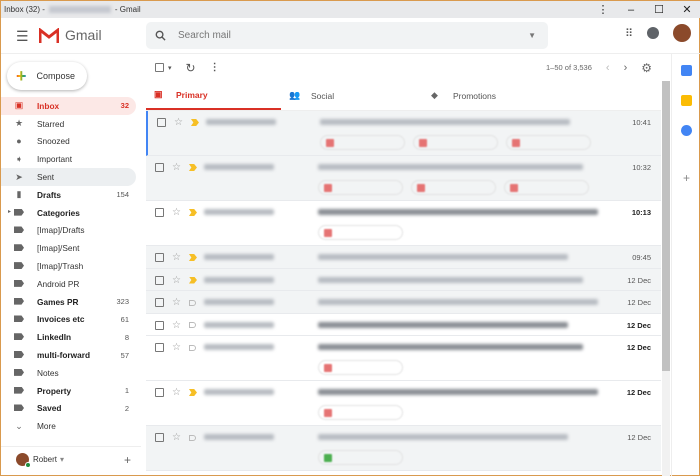 Image resolution: width=700 pixels, height=476 pixels. Describe the element at coordinates (631, 10) in the screenshot. I see `minimize-button: –` at that location.